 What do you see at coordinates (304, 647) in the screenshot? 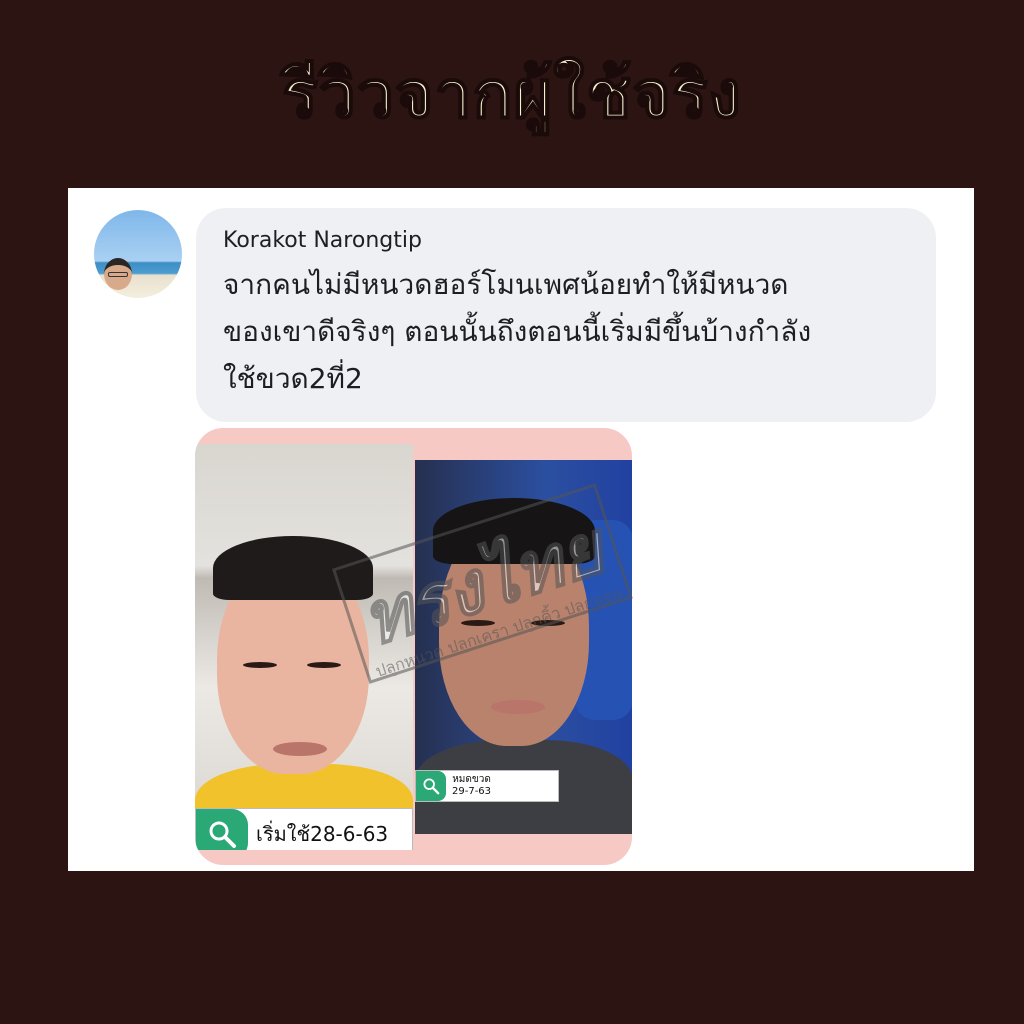
I see `before-photo: เริ่มใช้28-6-63` at bounding box center [304, 647].